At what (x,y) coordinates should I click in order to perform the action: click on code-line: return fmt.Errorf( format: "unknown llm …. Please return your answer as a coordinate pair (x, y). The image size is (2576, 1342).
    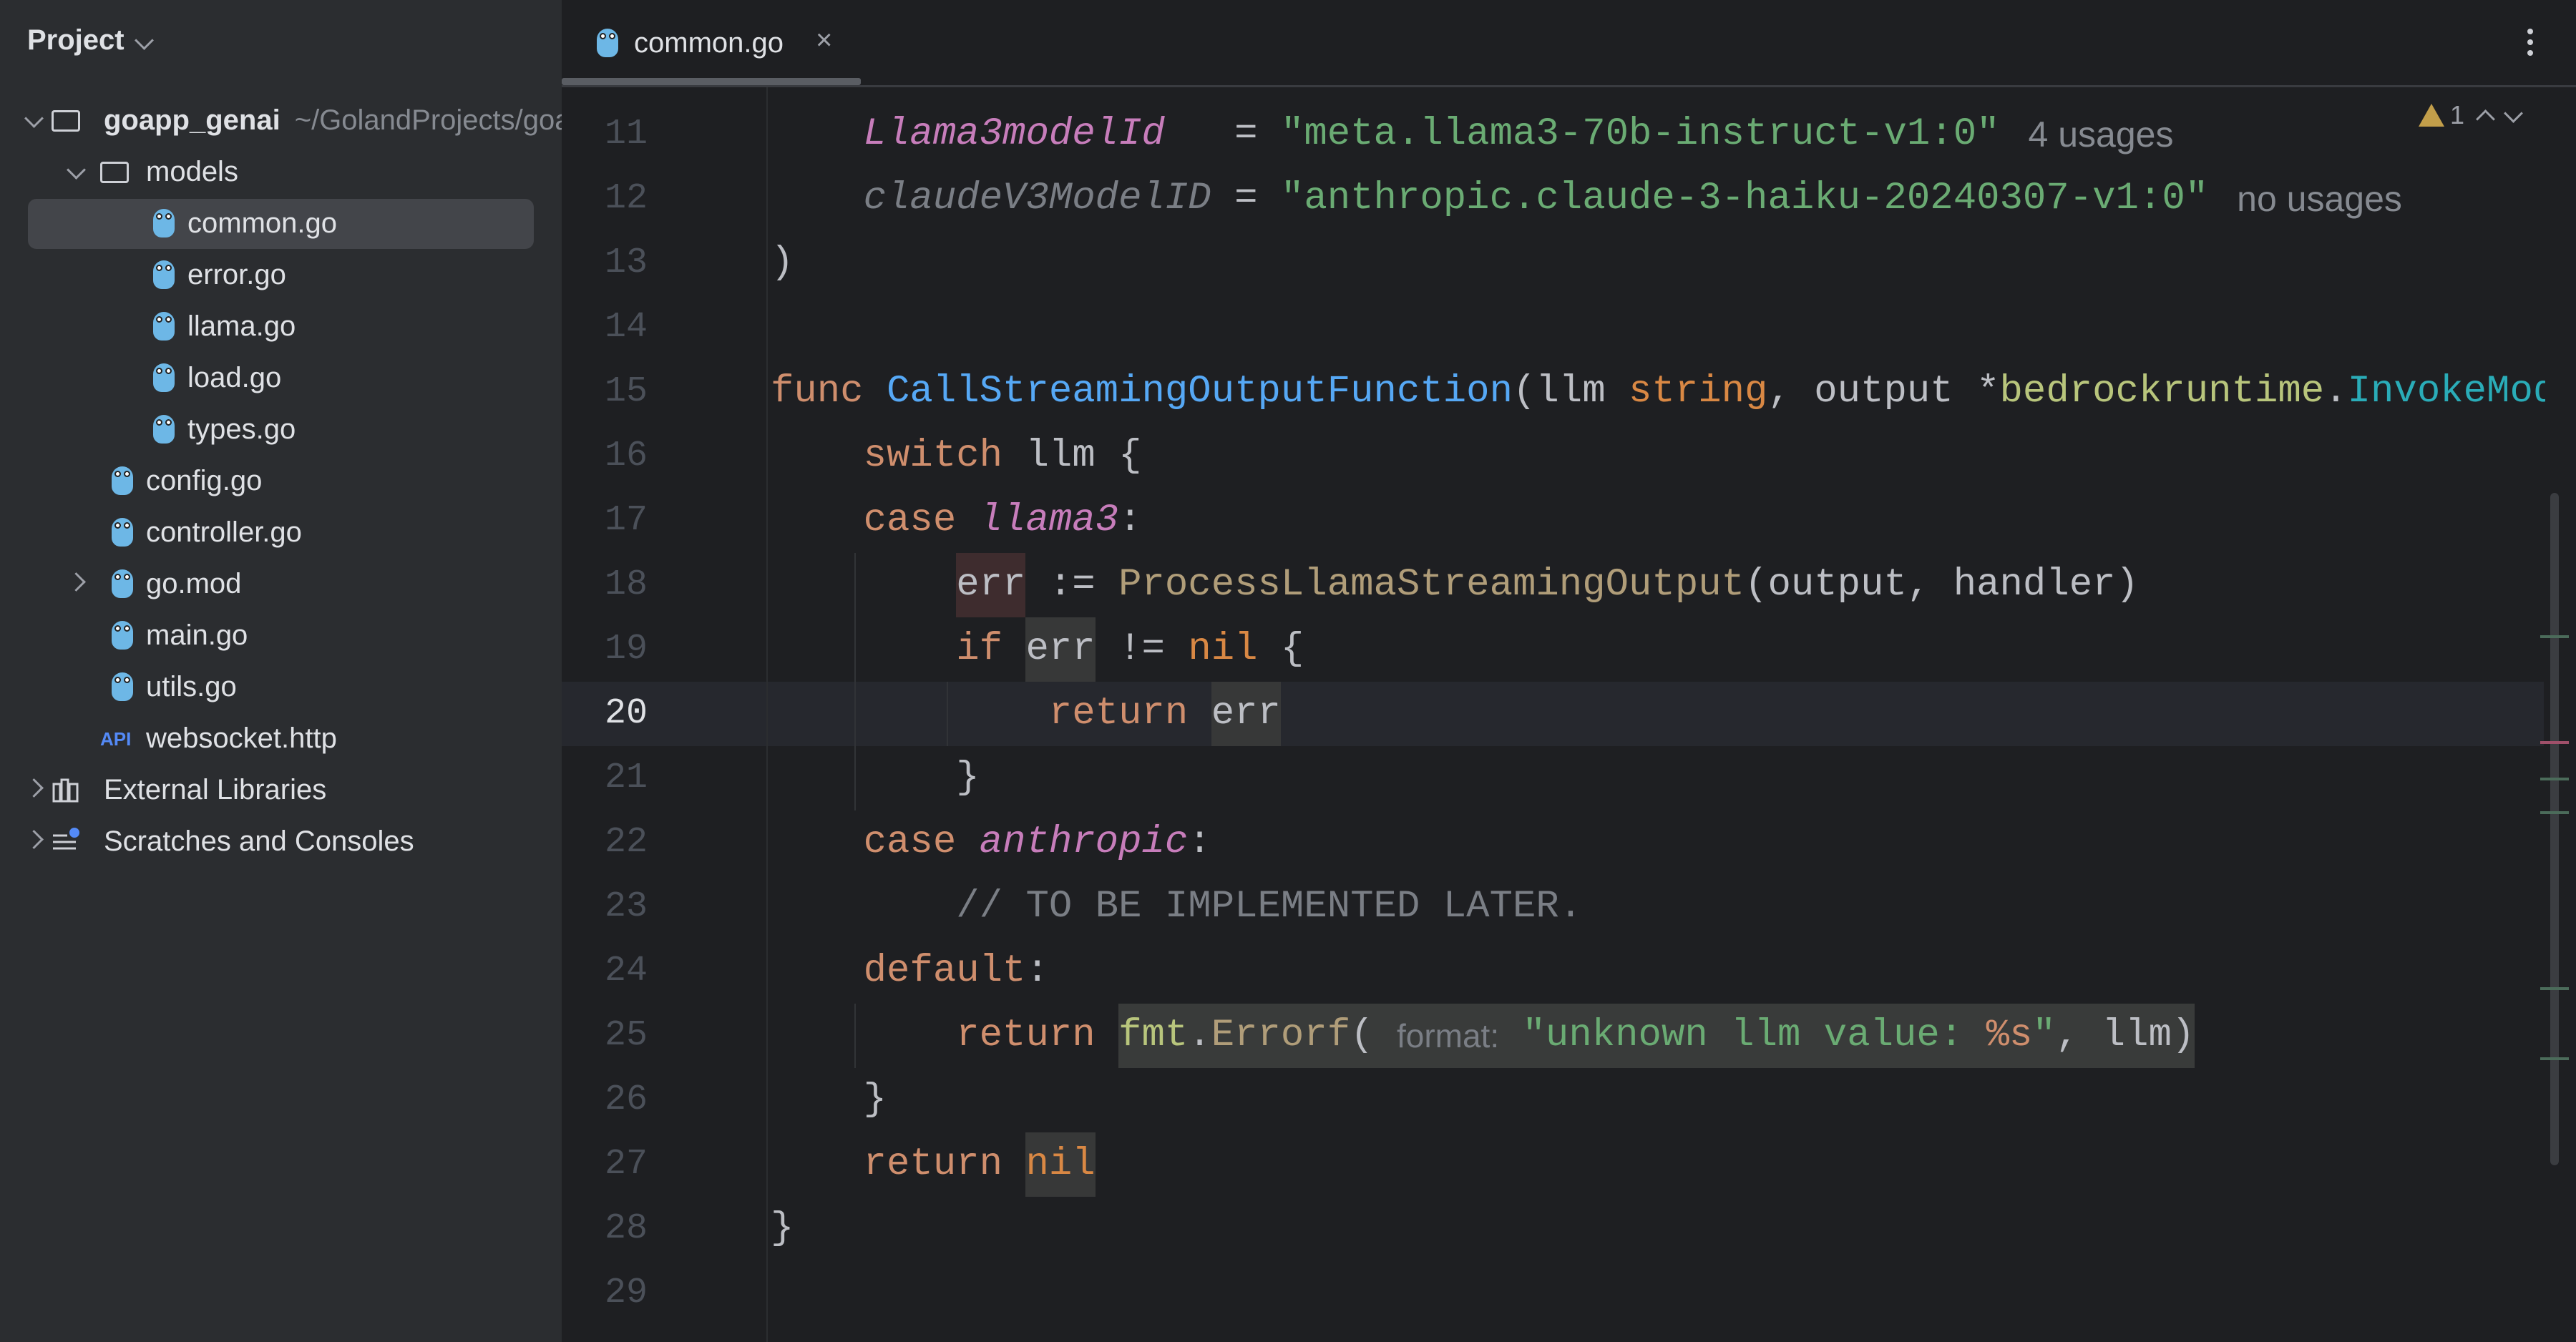
    Looking at the image, I should click on (1658, 1036).